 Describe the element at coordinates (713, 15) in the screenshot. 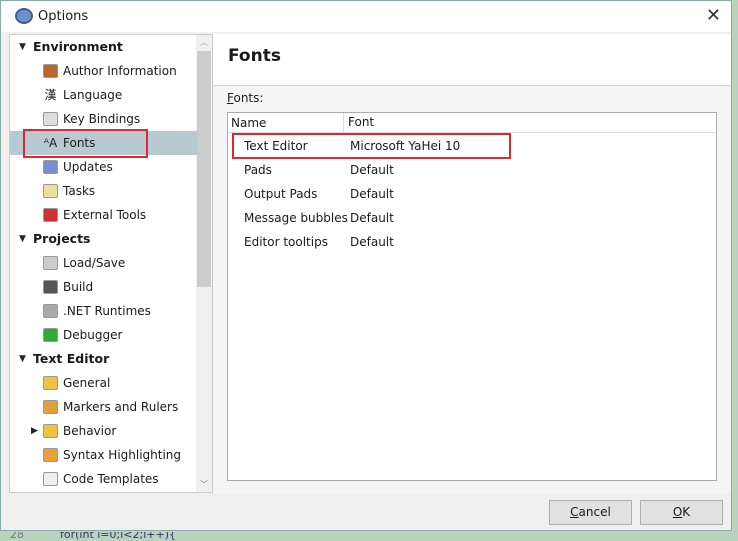

I see `close-icon: ✕` at that location.